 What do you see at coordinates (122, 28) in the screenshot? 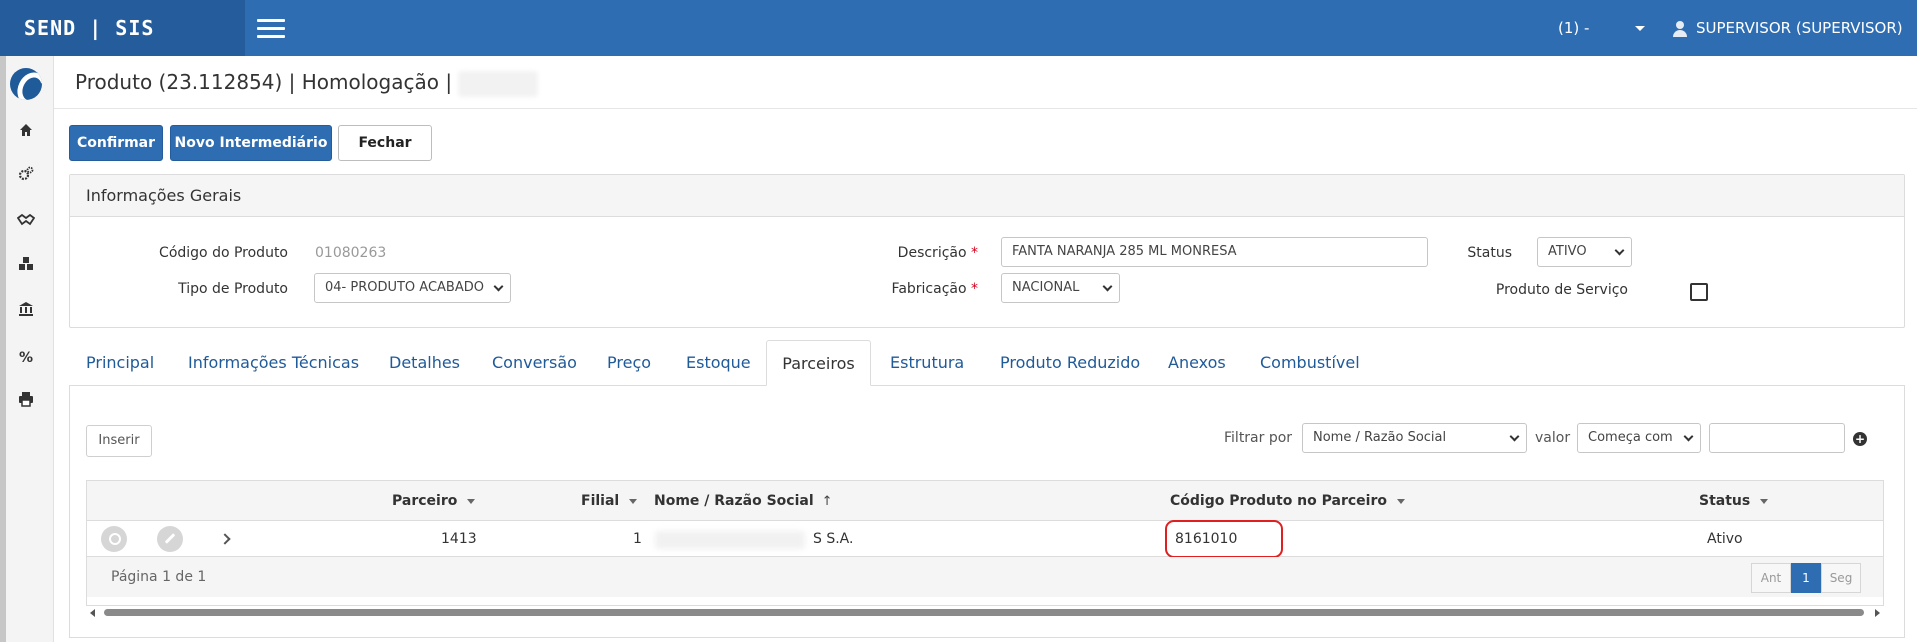
I see `brand-logo: SEND | SIS` at bounding box center [122, 28].